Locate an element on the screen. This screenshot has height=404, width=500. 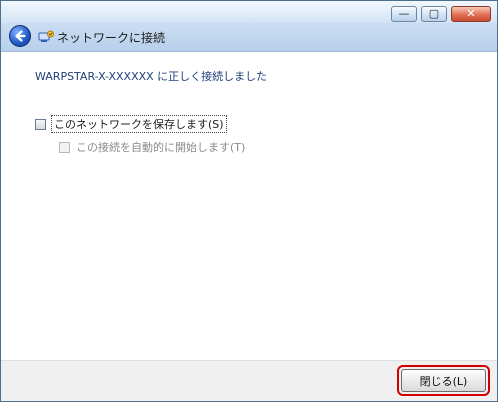
save-network-option: このネットワークを保存します(S) is located at coordinates (131, 124).